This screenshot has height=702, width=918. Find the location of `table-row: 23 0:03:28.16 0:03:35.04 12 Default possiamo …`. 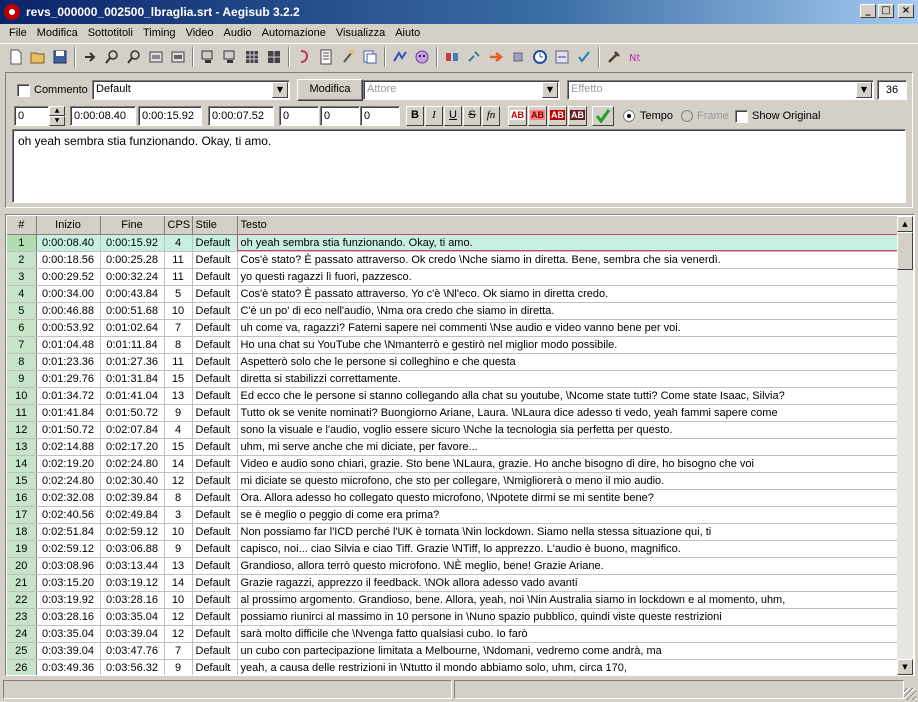

table-row: 23 0:03:28.16 0:03:35.04 12 Default possiamo … is located at coordinates (452, 617).